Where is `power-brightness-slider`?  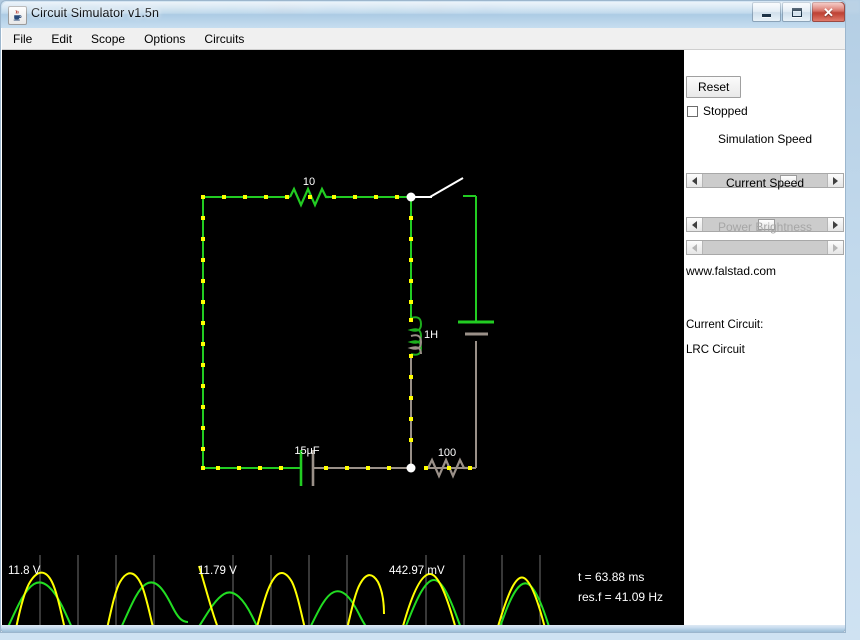 power-brightness-slider is located at coordinates (765, 247).